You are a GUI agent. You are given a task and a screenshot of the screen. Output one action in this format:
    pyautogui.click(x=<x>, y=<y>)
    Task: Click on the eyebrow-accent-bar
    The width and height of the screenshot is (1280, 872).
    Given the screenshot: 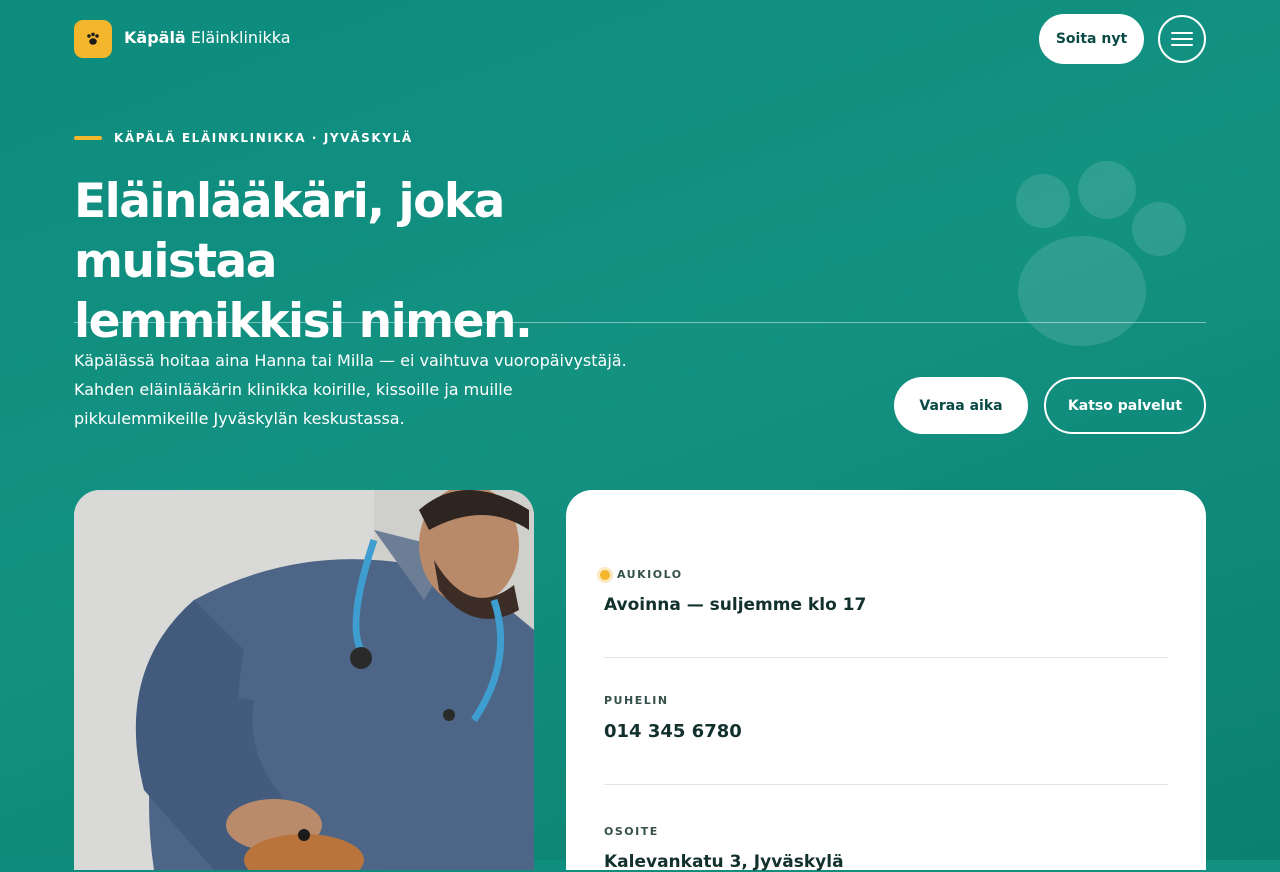 What is the action you would take?
    pyautogui.click(x=88, y=138)
    